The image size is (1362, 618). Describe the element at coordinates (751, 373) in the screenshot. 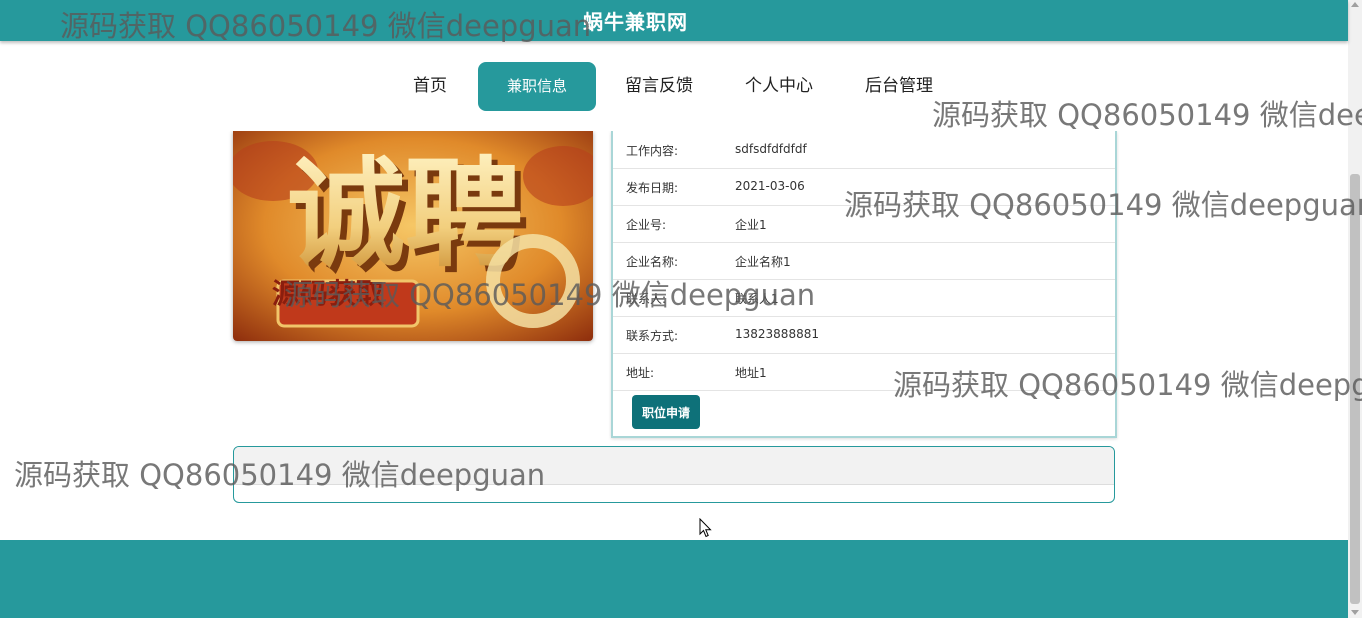

I see `detail-value: 地址1` at that location.